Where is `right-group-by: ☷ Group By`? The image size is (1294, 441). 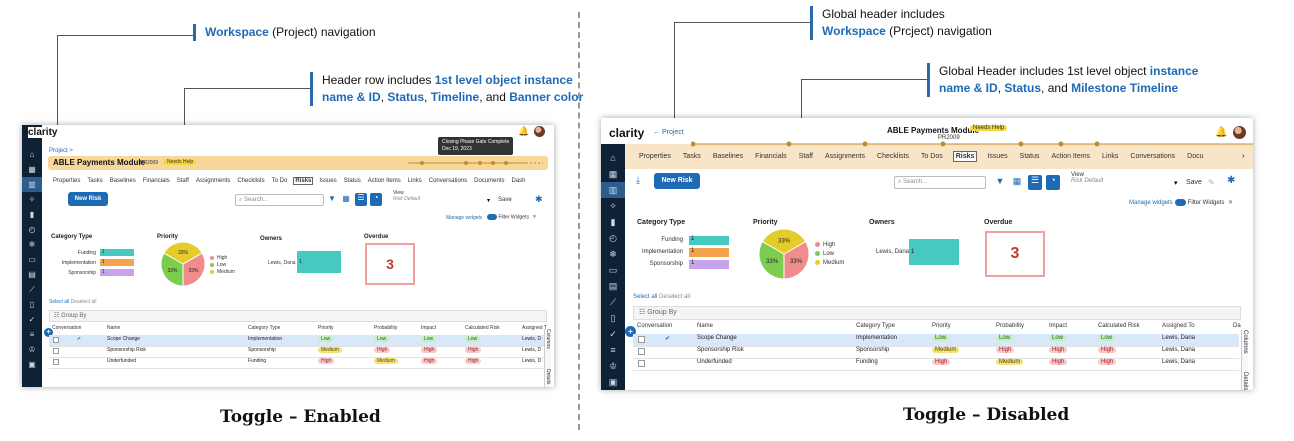
right-group-by: ☷ Group By is located at coordinates (937, 313).